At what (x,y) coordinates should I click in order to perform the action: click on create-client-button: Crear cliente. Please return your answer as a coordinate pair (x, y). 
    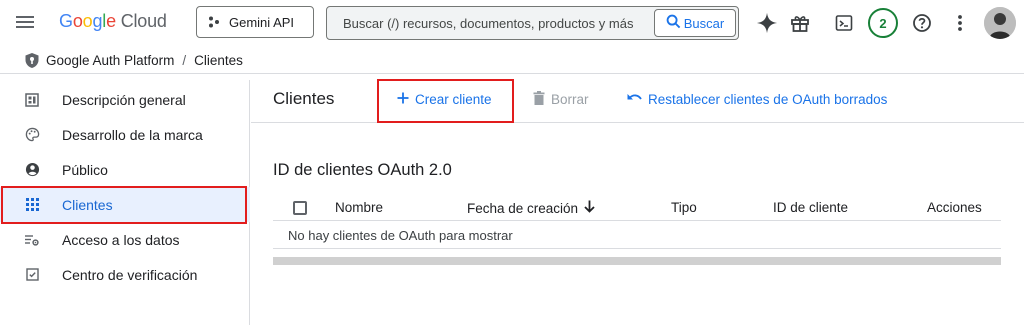
    Looking at the image, I should click on (444, 99).